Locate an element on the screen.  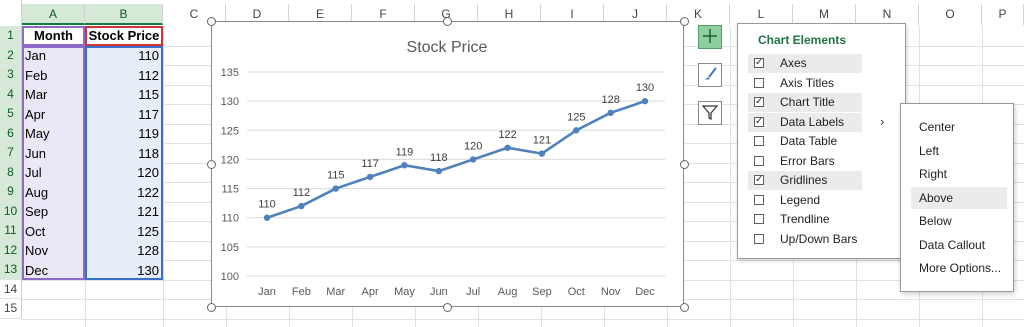
price-cell: 115 is located at coordinates (124, 95).